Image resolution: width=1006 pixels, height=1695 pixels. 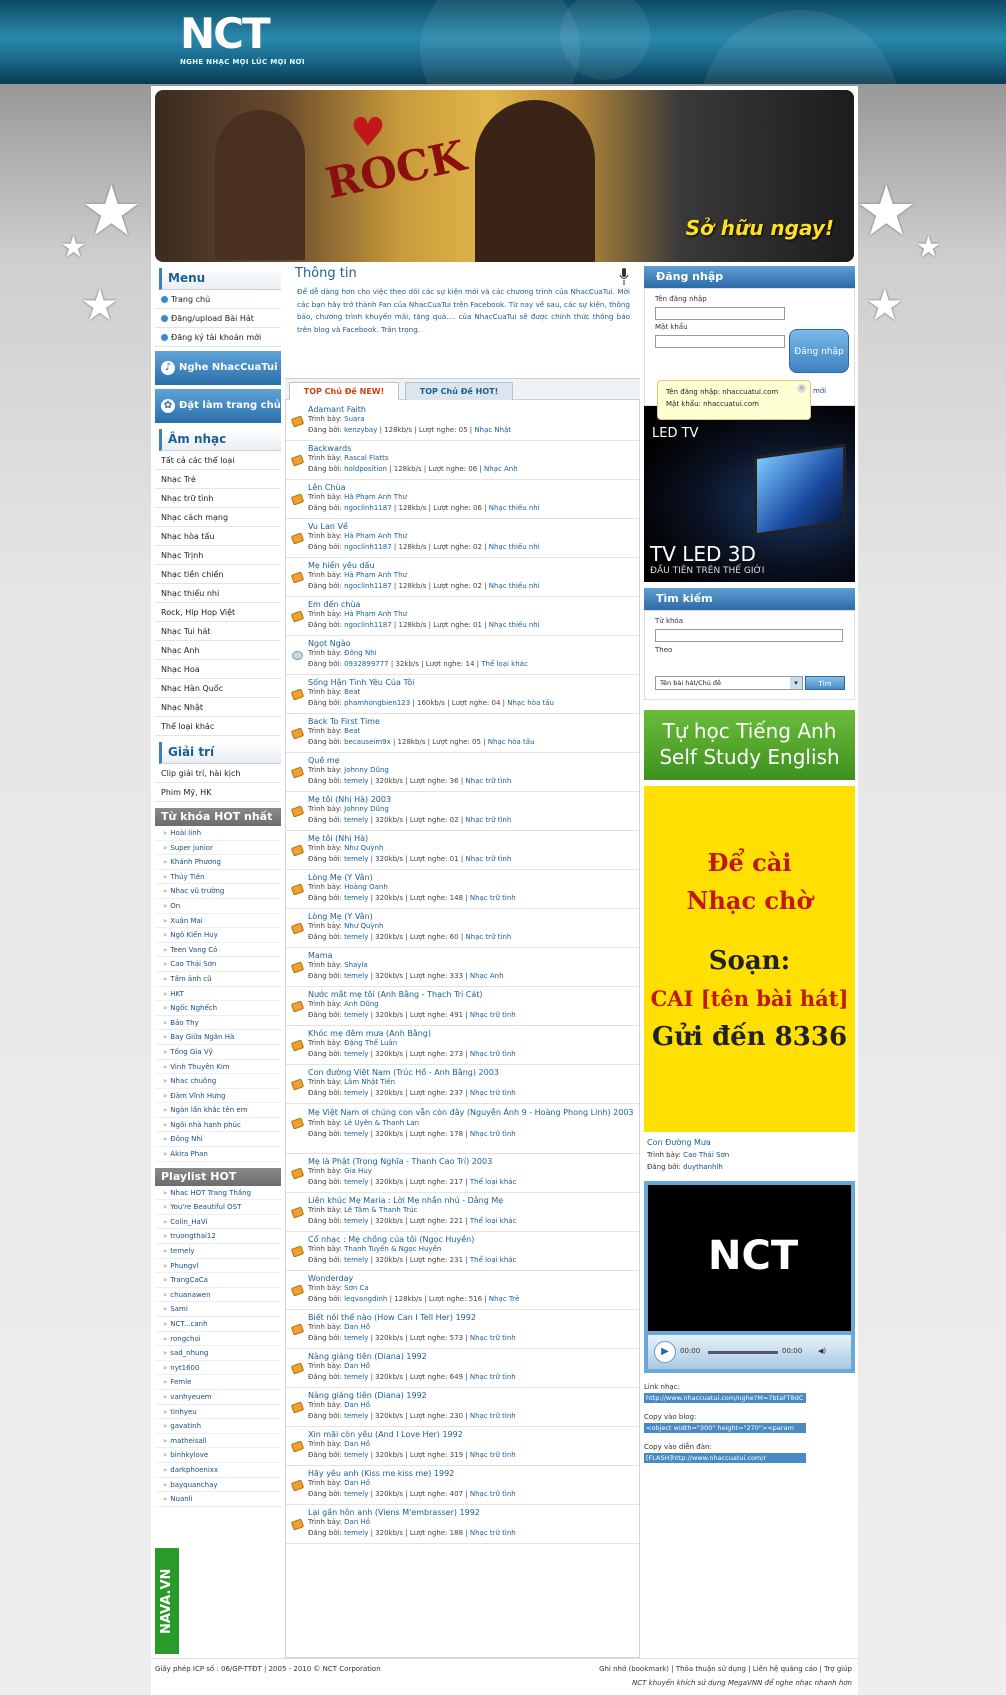 I want to click on song-title: Back To First Time, so click(x=473, y=720).